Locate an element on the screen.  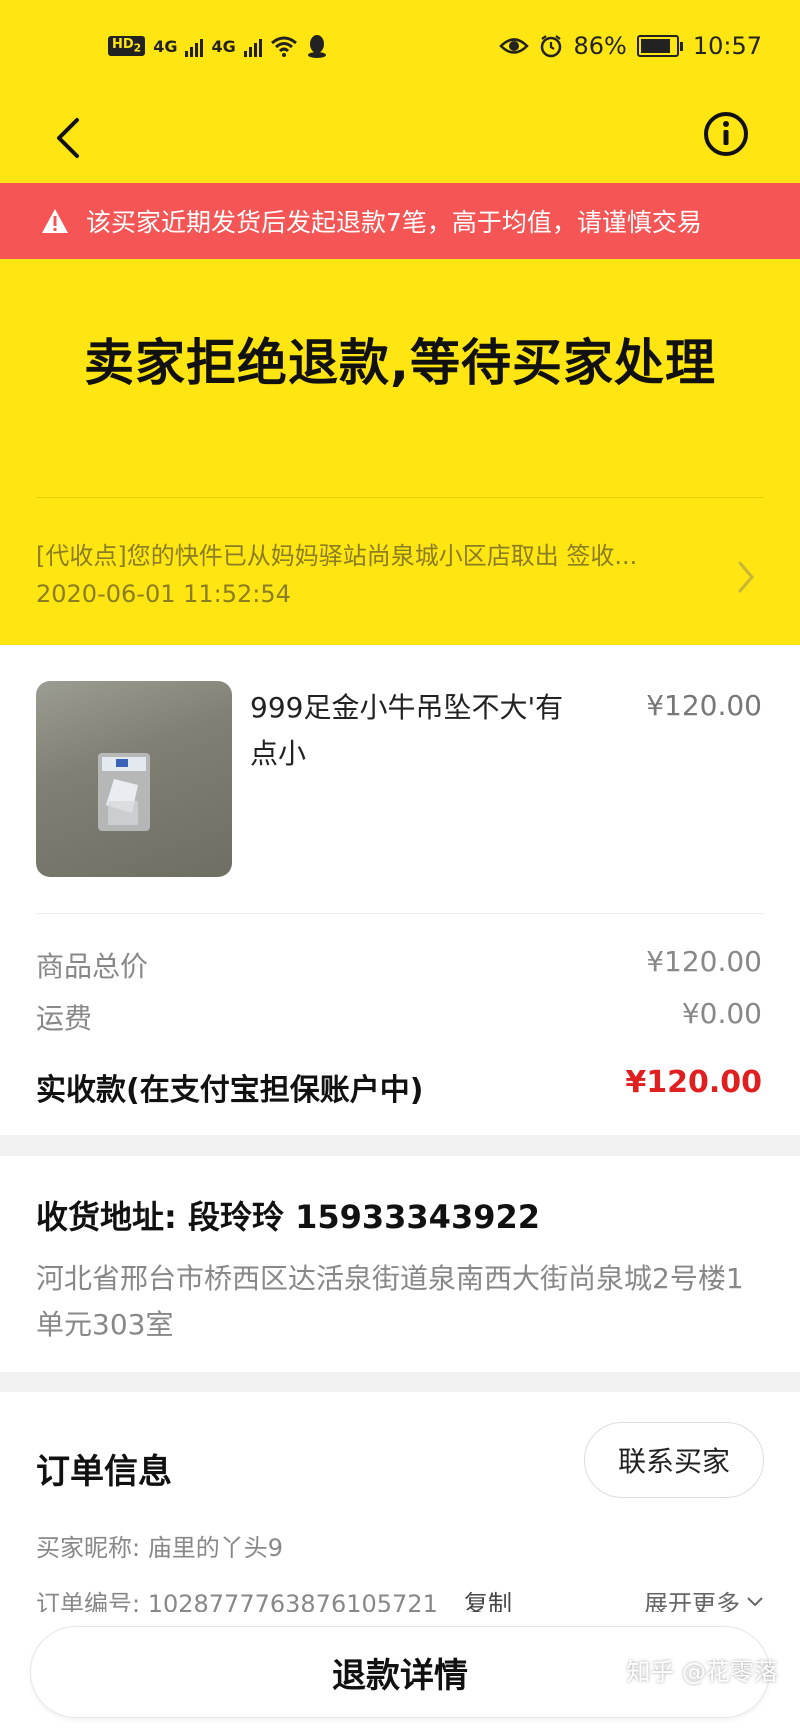
status-bar: HD2 4G 4G 86% 10:57 is located at coordinates (400, 50).